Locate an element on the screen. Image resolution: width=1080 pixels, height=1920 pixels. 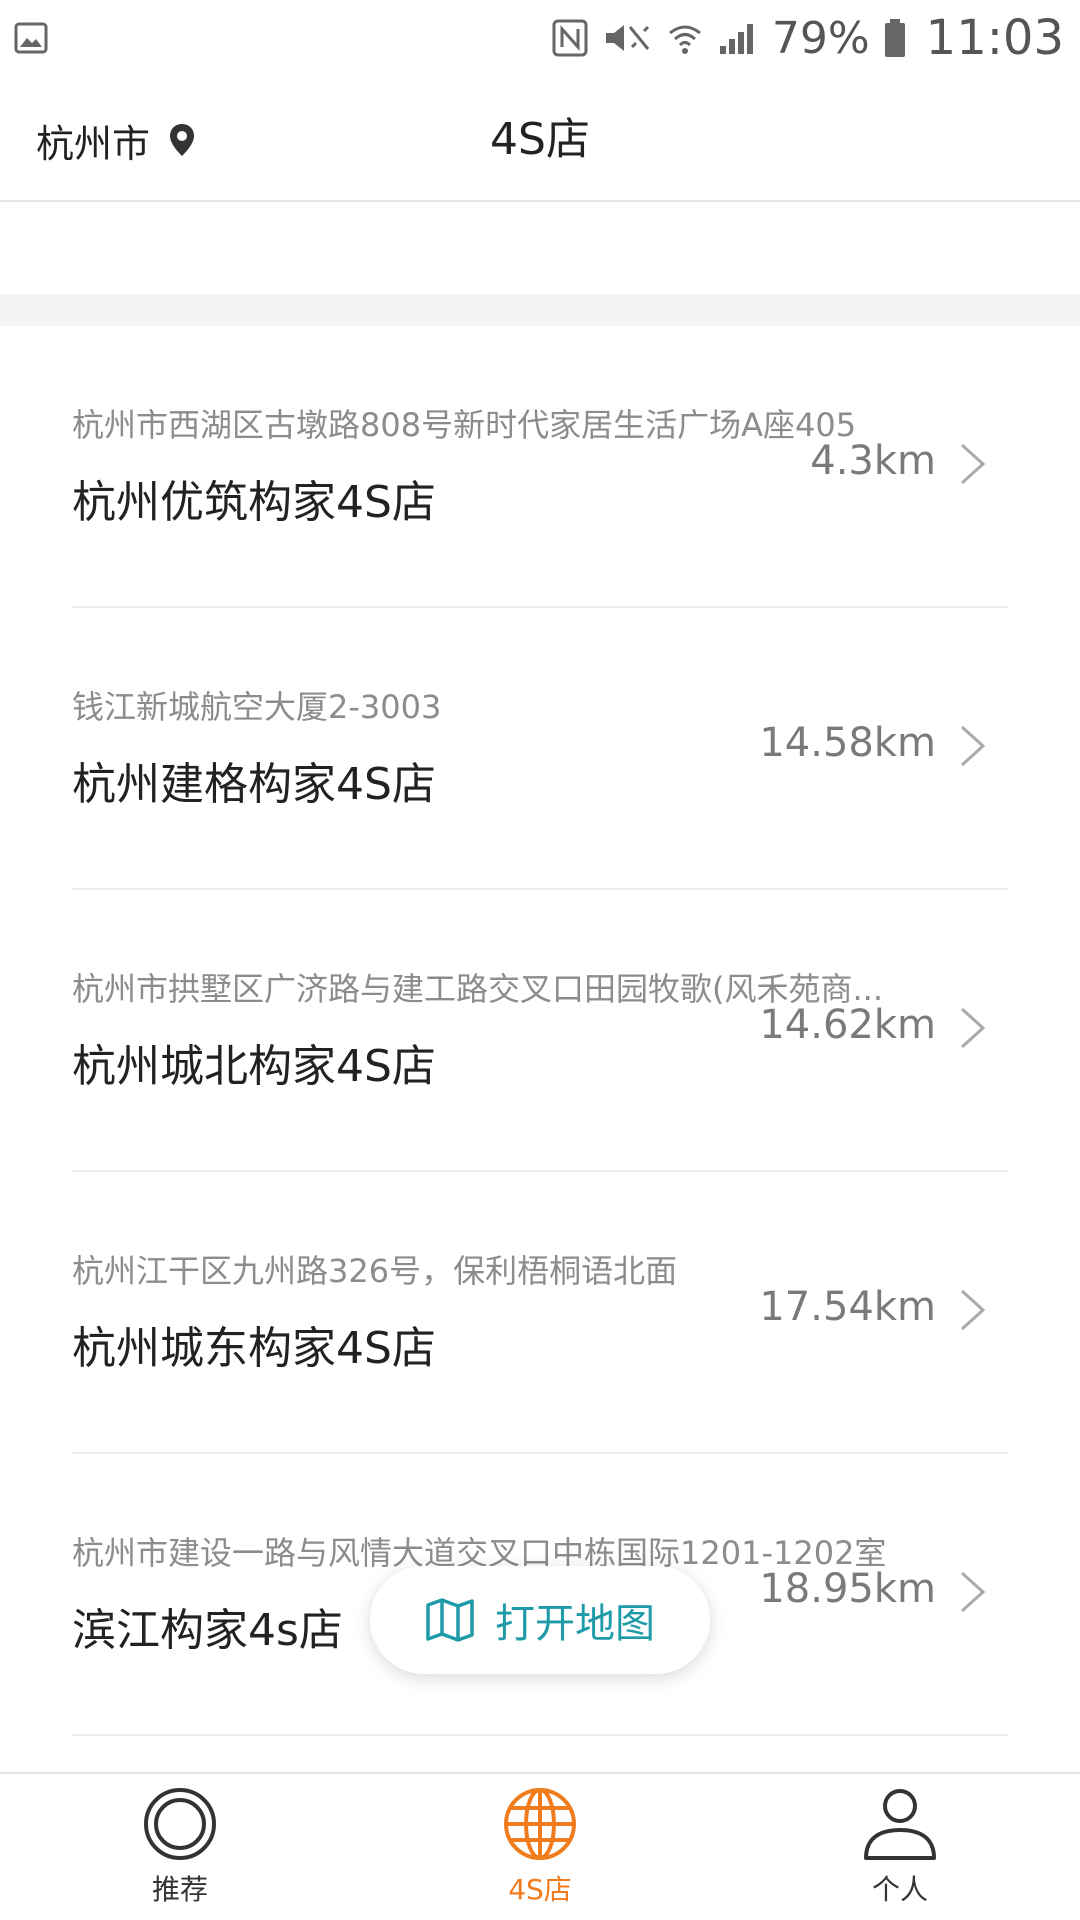
page-title: 4S店 is located at coordinates (540, 139).